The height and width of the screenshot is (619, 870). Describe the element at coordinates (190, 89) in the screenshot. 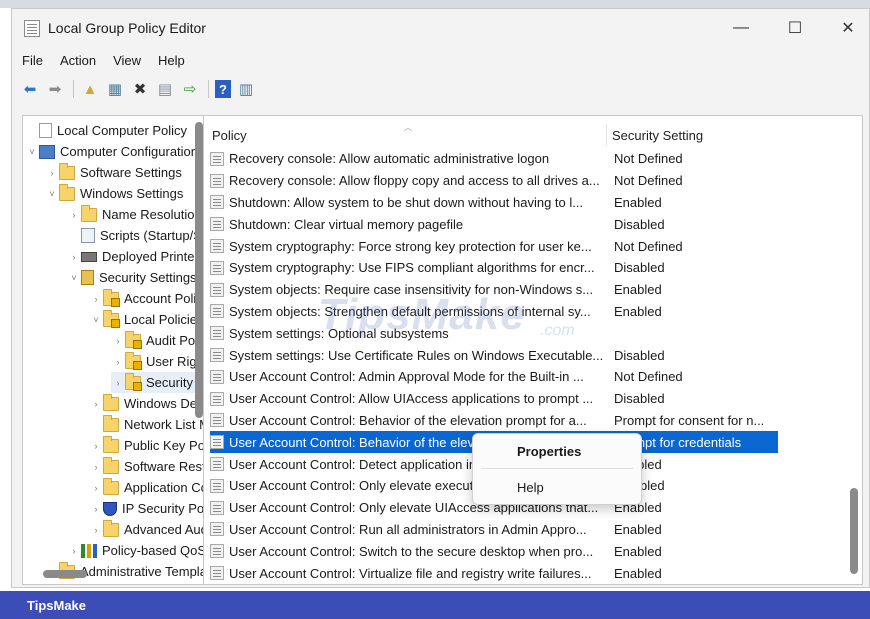

I see `export-list-icon: ⇨` at that location.